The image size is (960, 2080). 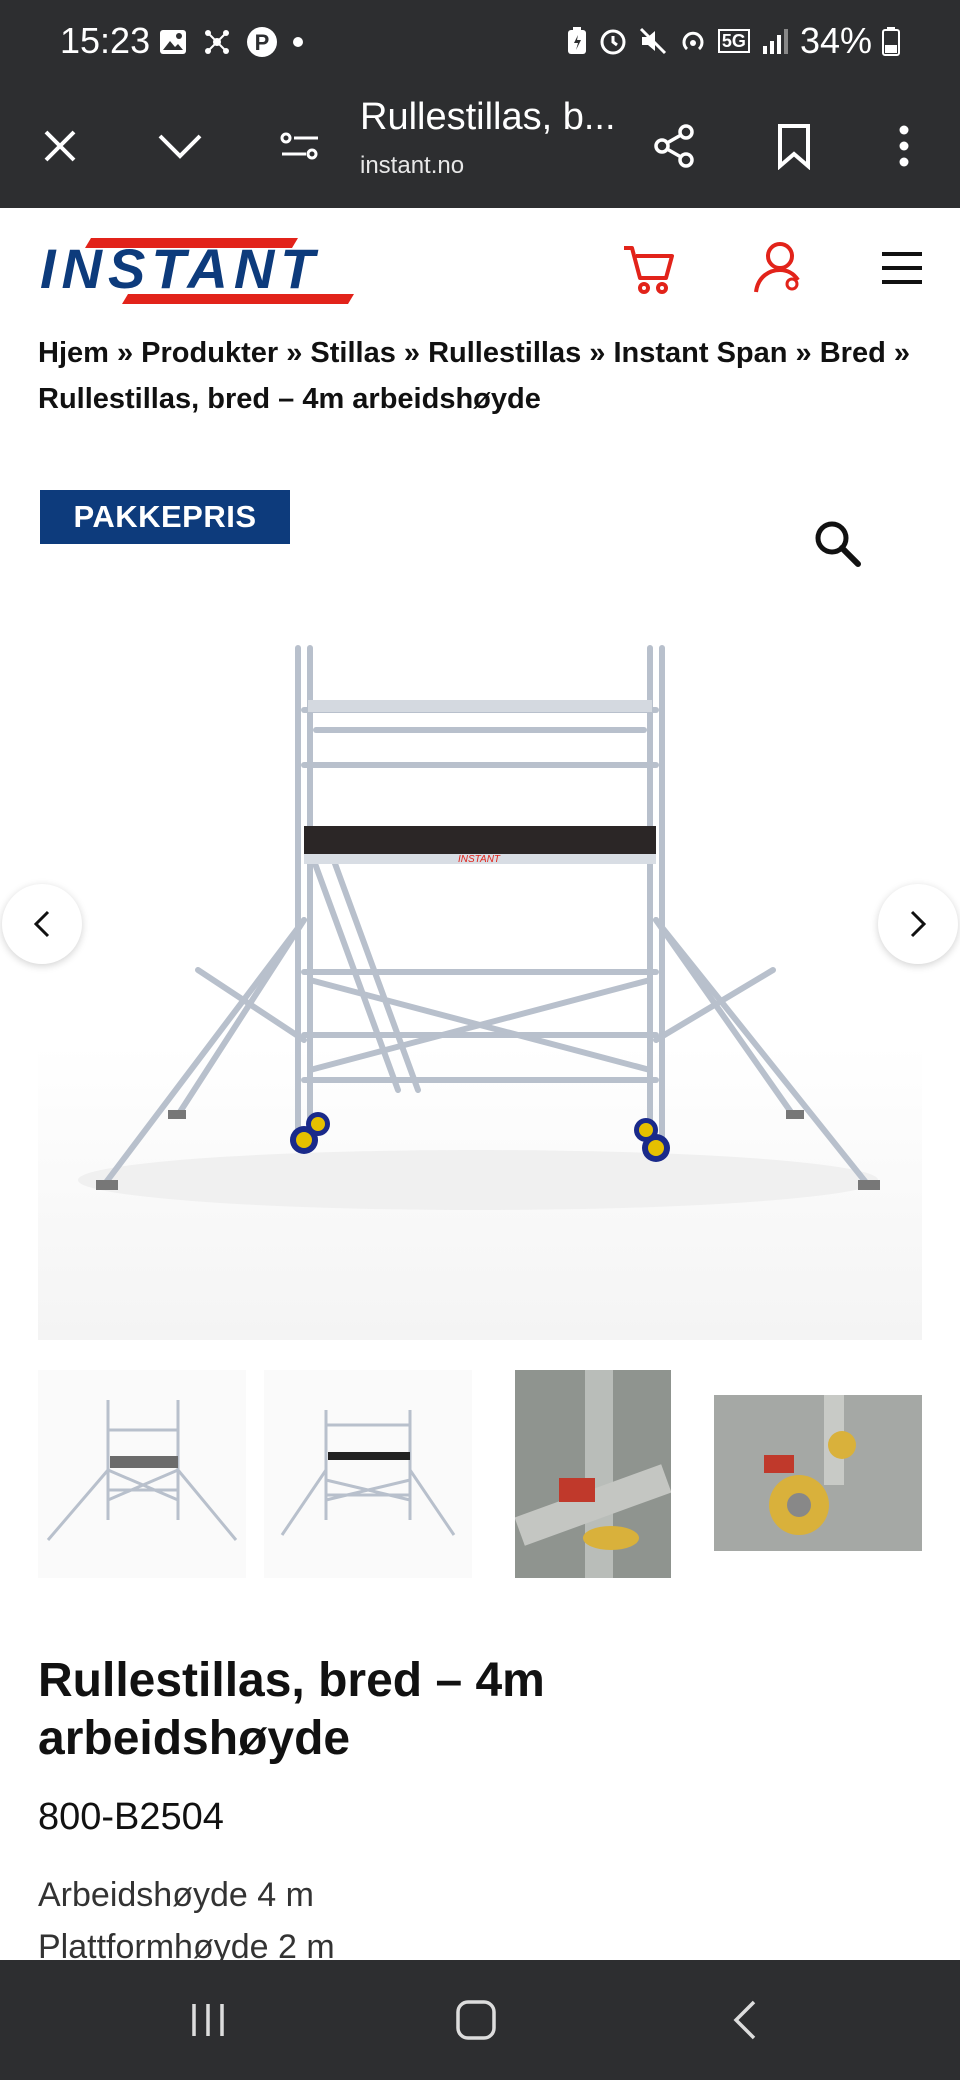 I want to click on site-settings-button, so click(x=300, y=146).